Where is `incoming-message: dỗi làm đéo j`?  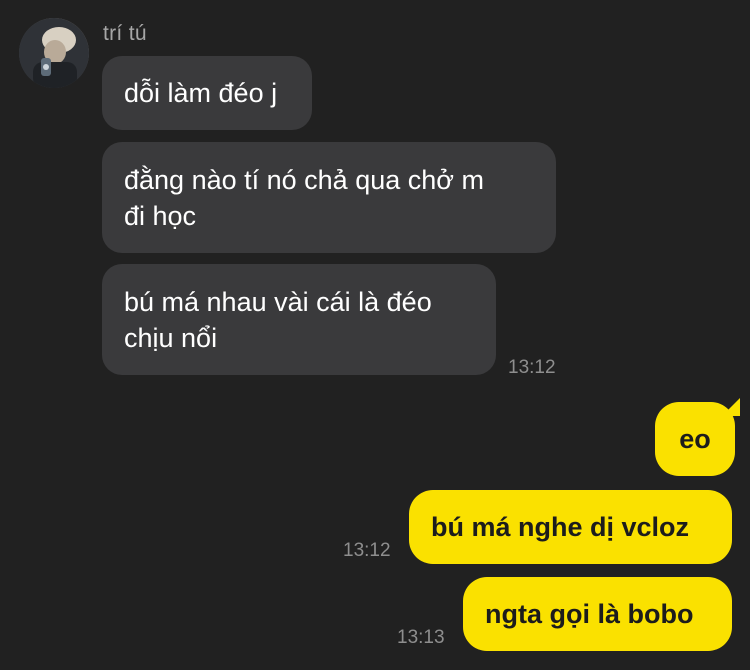 incoming-message: dỗi làm đéo j is located at coordinates (207, 93).